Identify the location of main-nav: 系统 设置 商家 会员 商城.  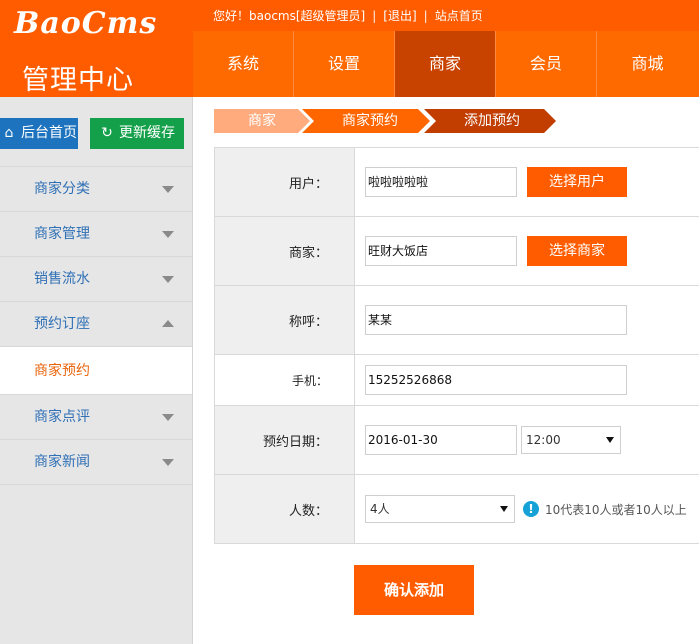
(446, 64).